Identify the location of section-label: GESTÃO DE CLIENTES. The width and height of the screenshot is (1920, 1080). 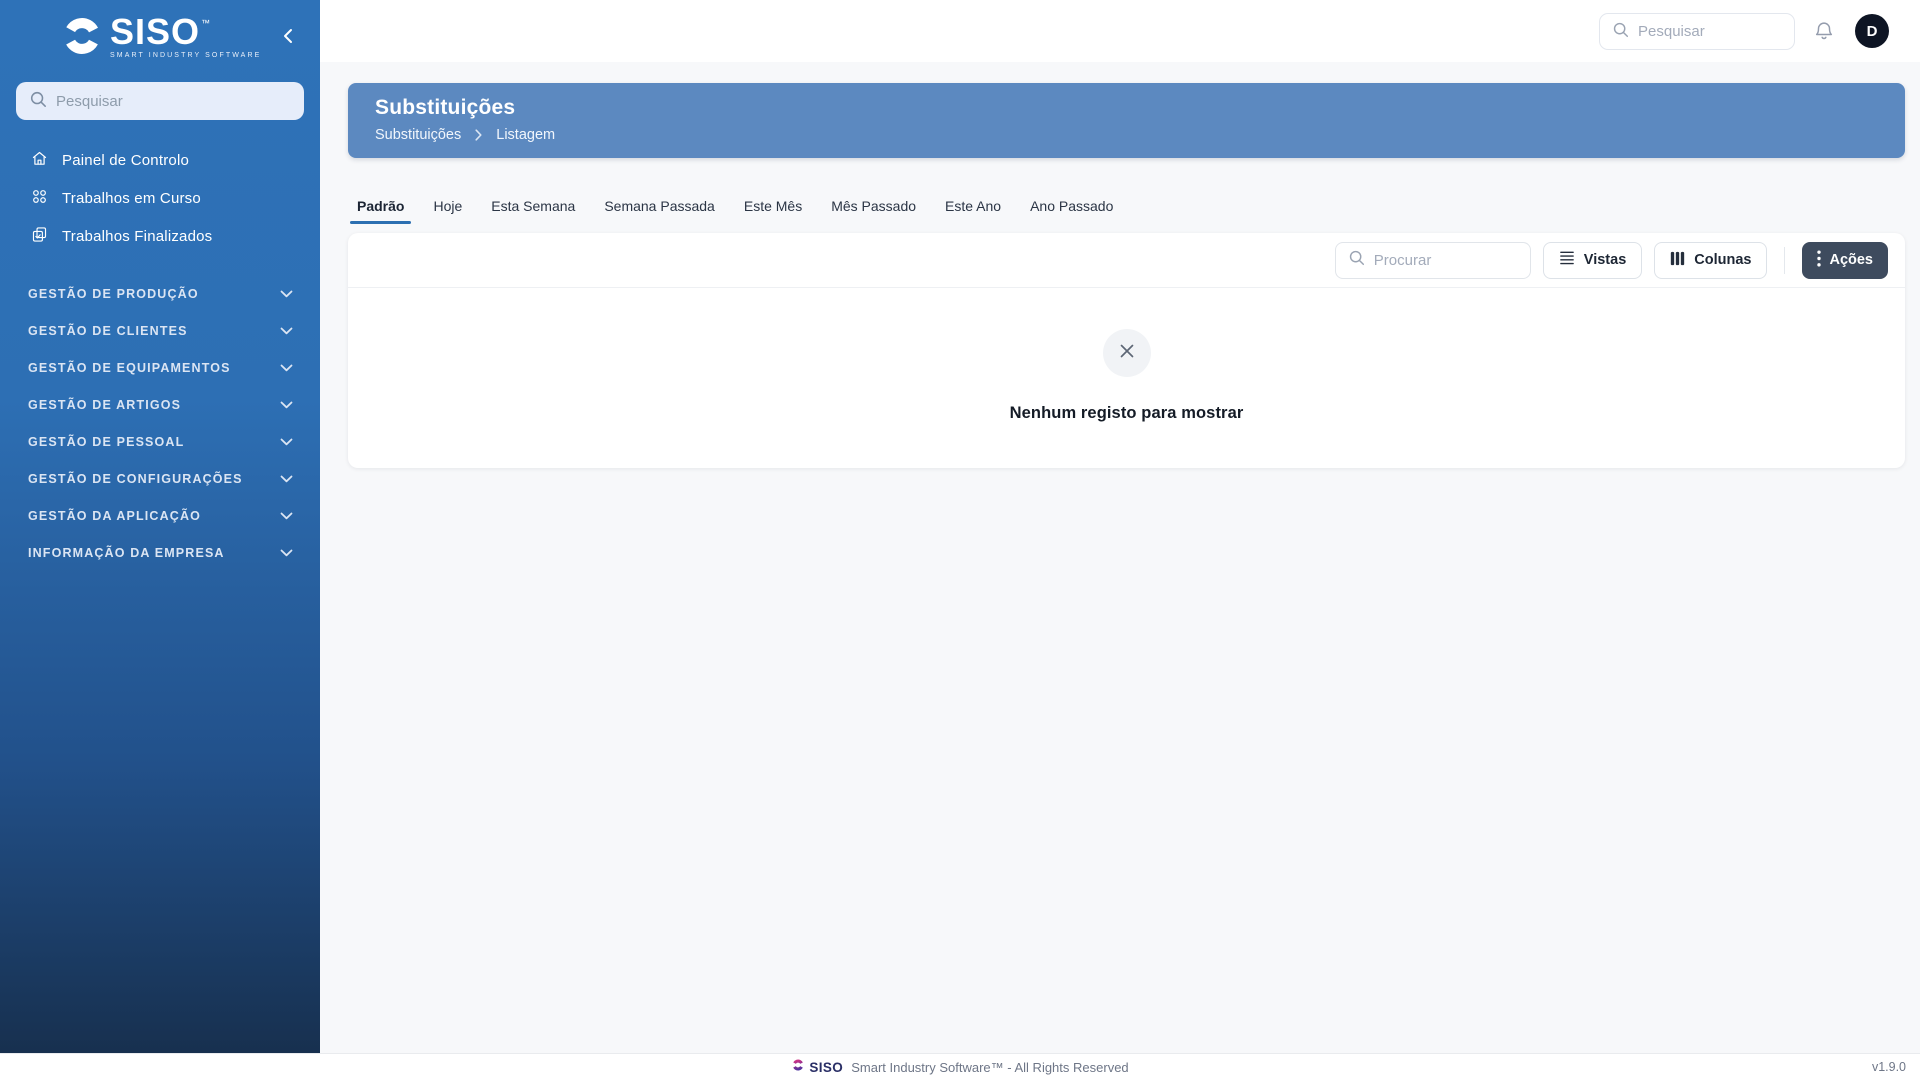
(108, 330).